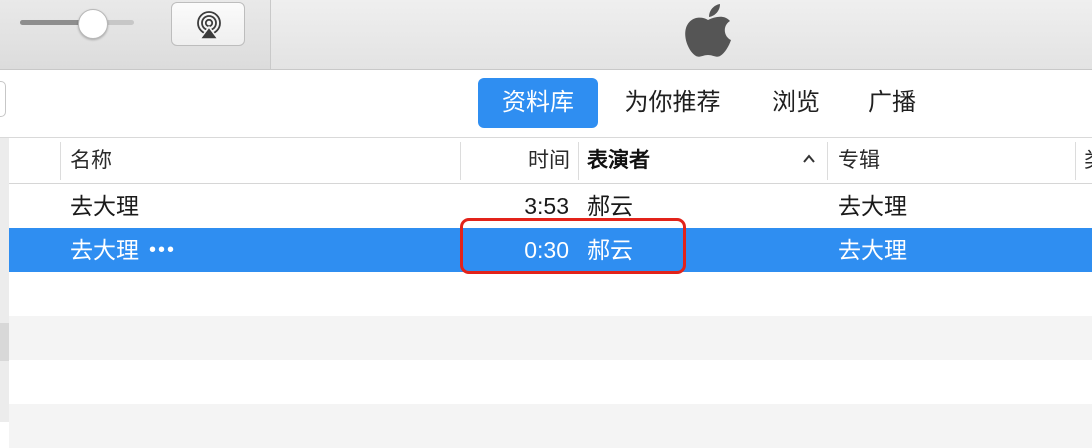  Describe the element at coordinates (4, 342) in the screenshot. I see `sidebar-edge-mark` at that location.